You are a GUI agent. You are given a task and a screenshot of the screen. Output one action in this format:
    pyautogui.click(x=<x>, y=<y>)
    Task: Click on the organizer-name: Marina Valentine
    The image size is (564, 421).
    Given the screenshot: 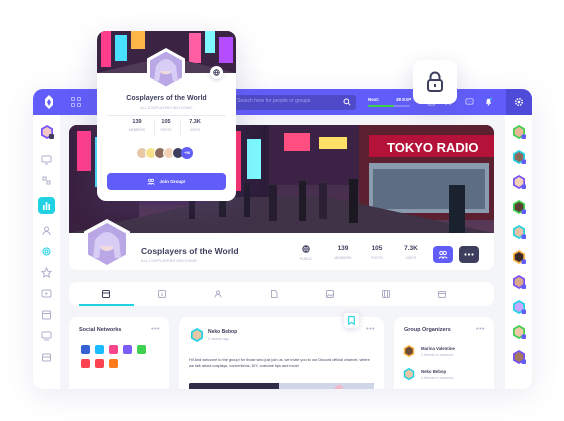 What is the action you would take?
    pyautogui.click(x=438, y=348)
    